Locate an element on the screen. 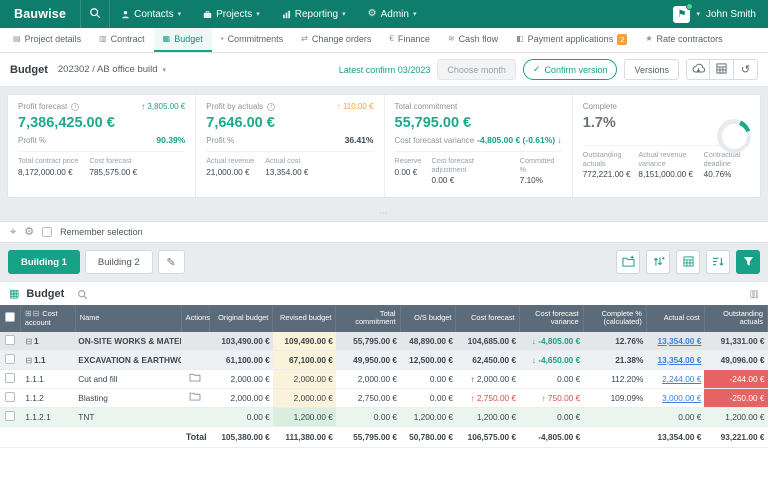 Image resolution: width=768 pixels, height=480 pixels. kpi-collapse-handle: ⋯ is located at coordinates (384, 213).